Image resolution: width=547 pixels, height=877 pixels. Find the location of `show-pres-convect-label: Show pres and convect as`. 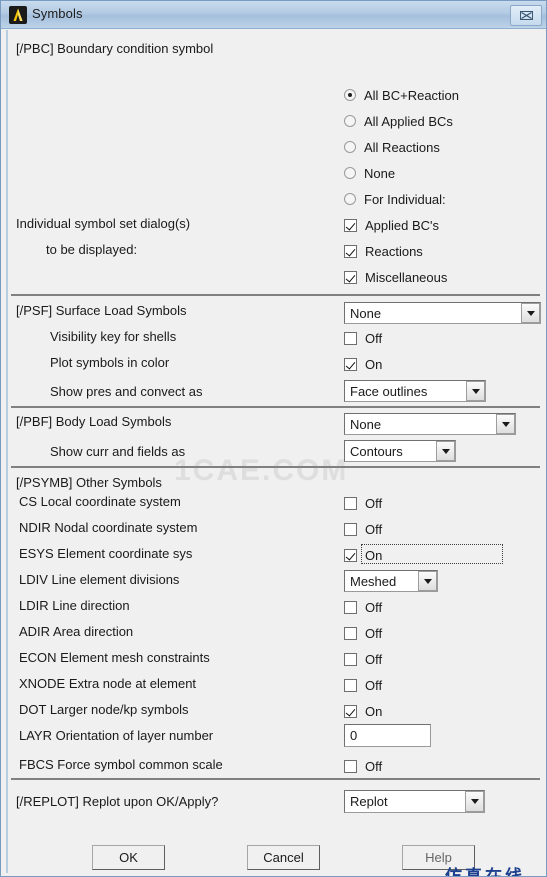

show-pres-convect-label: Show pres and convect as is located at coordinates (126, 391).